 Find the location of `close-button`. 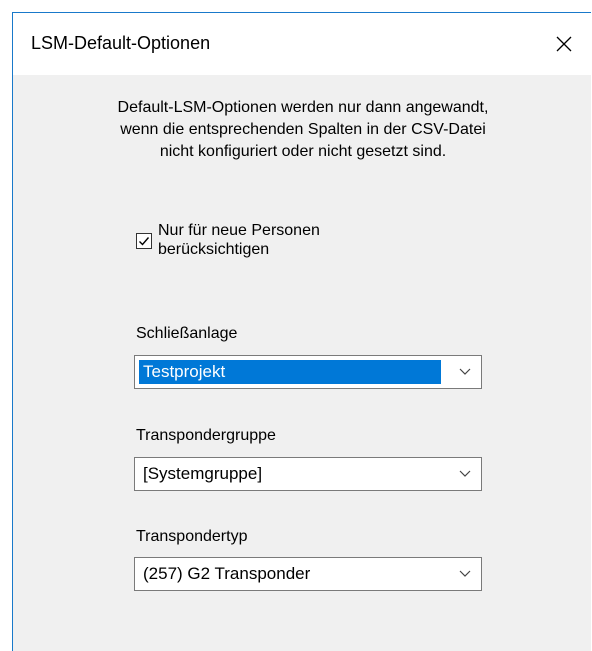

close-button is located at coordinates (564, 44).